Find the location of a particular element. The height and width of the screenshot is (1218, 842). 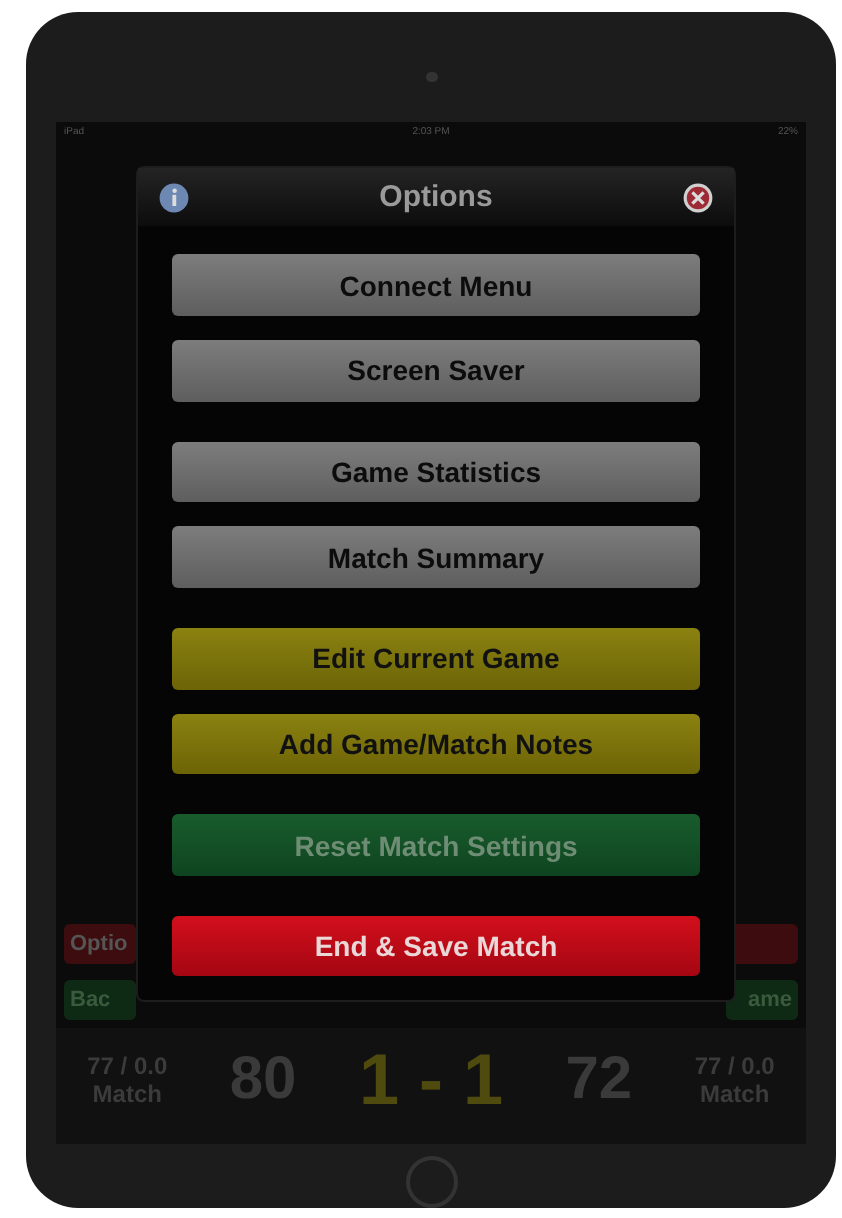

menu-button: Reset Match Settings is located at coordinates (436, 845).